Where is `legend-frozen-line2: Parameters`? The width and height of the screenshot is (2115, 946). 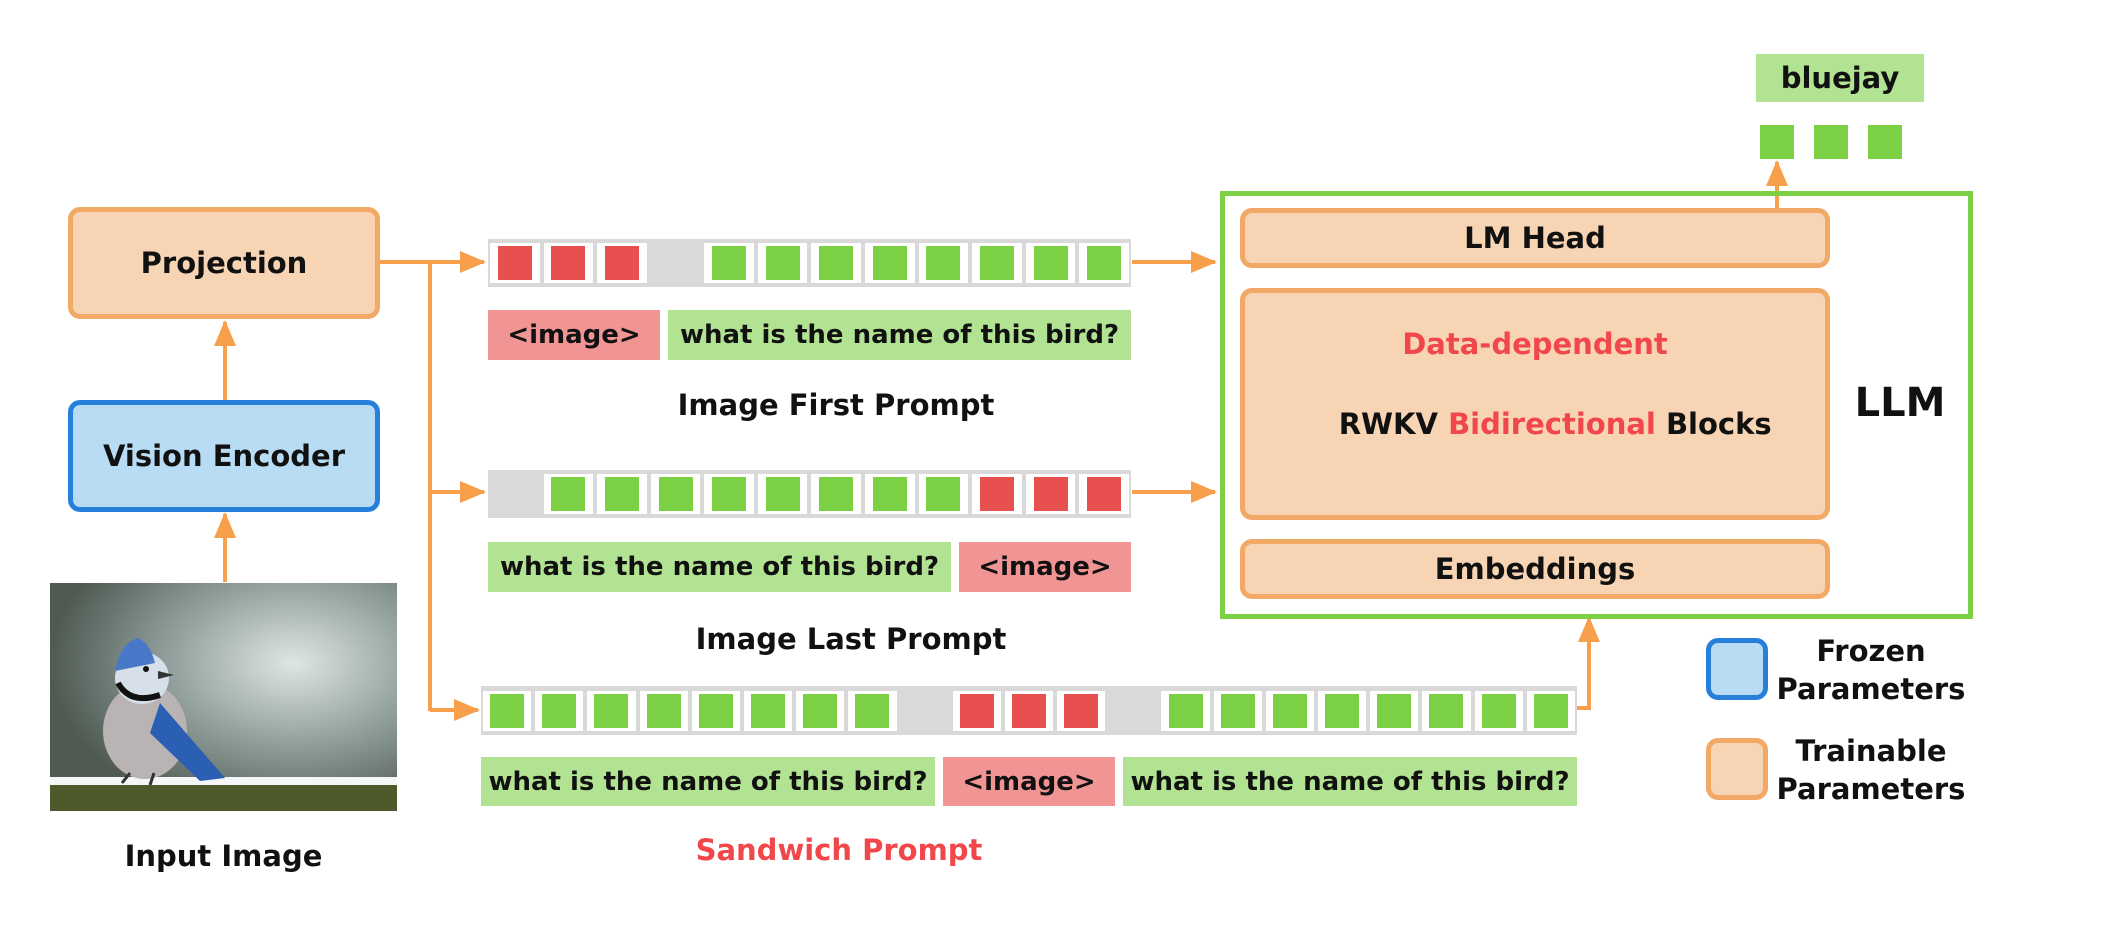
legend-frozen-line2: Parameters is located at coordinates (1871, 689).